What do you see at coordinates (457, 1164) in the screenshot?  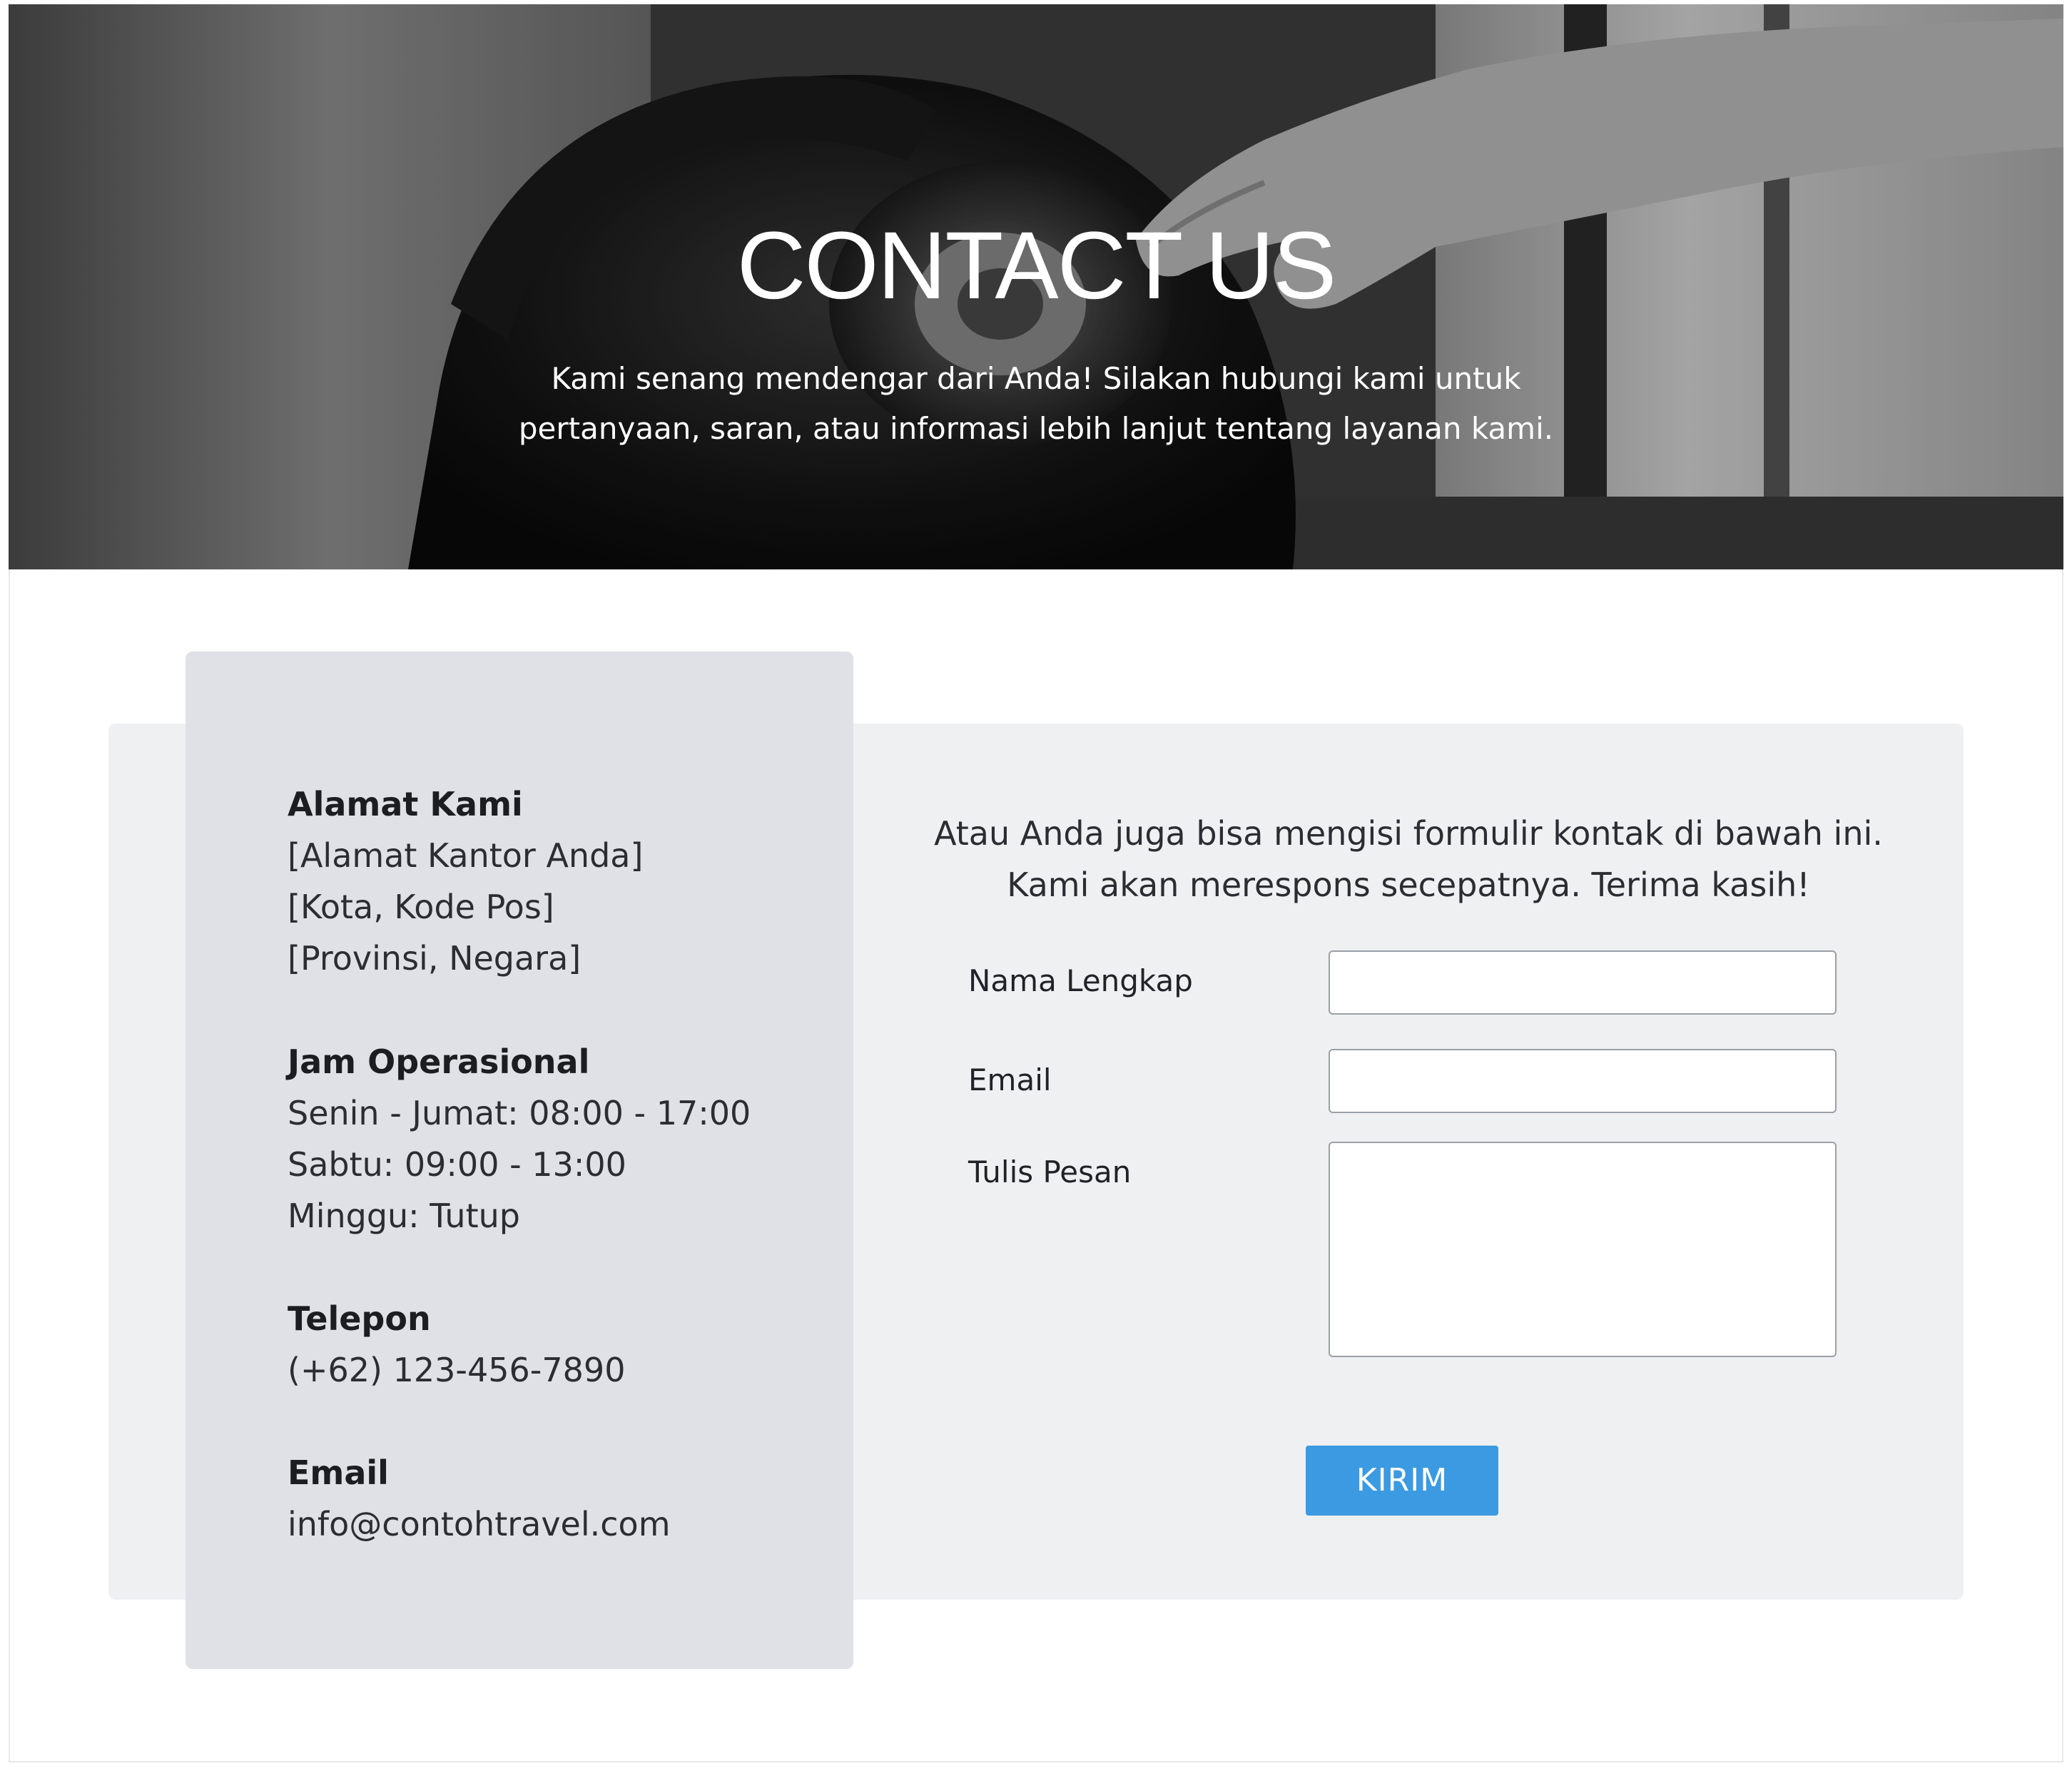 I see `hours-line: Sabtu: 09:00 - 13:00` at bounding box center [457, 1164].